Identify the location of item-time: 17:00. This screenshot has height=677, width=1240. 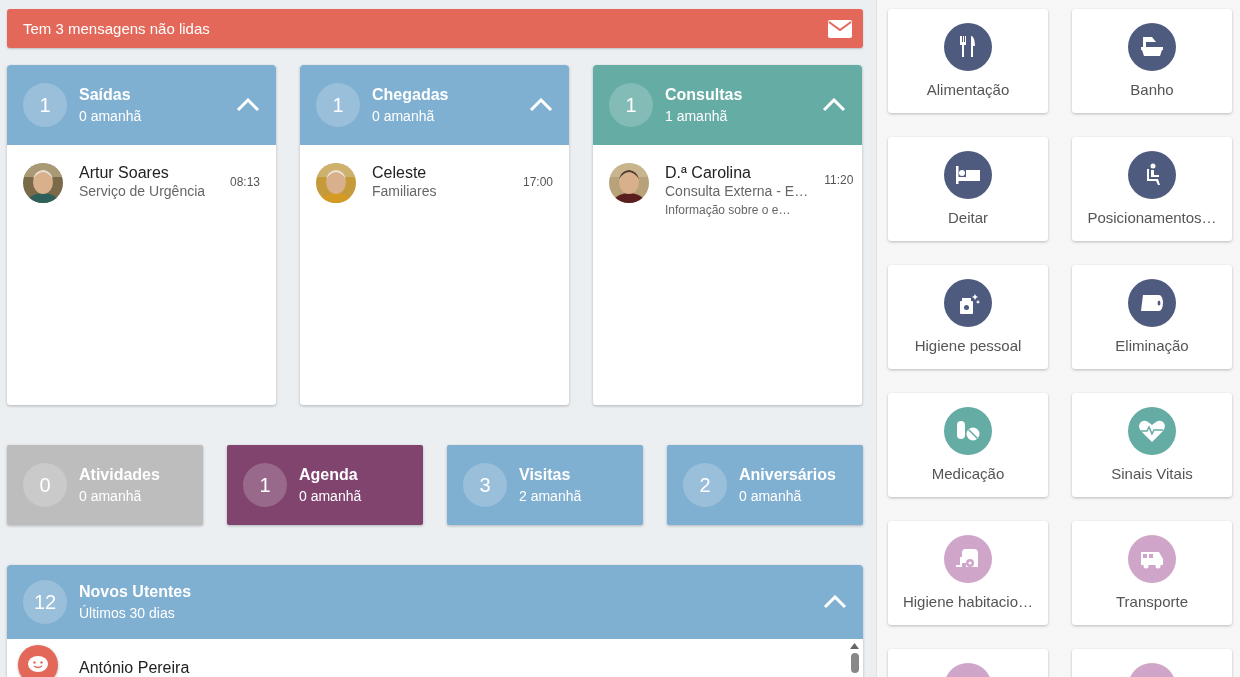
(537, 182).